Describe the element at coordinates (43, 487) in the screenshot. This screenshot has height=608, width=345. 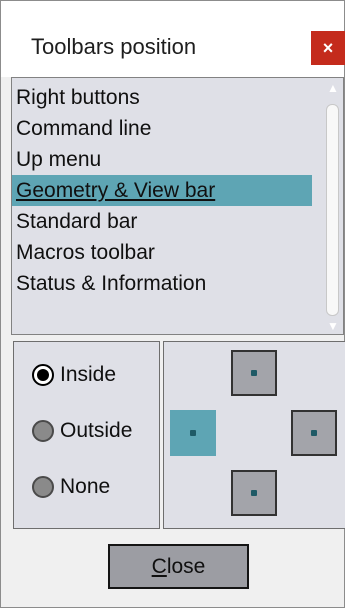
I see `radio-none-indicator` at that location.